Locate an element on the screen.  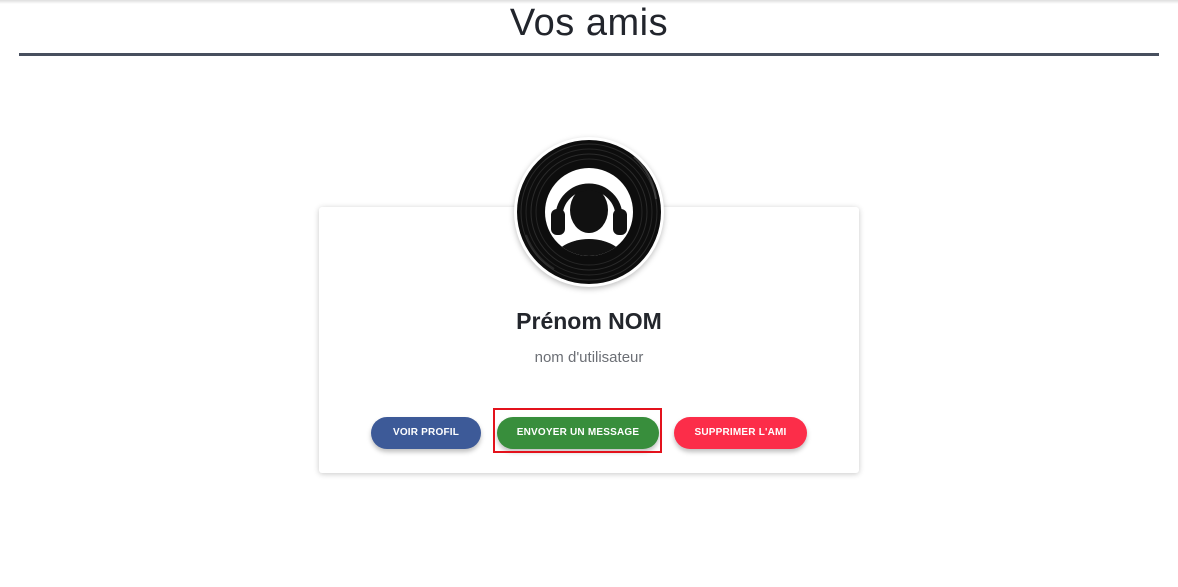
vinyl-headphones-user-icon is located at coordinates (589, 212).